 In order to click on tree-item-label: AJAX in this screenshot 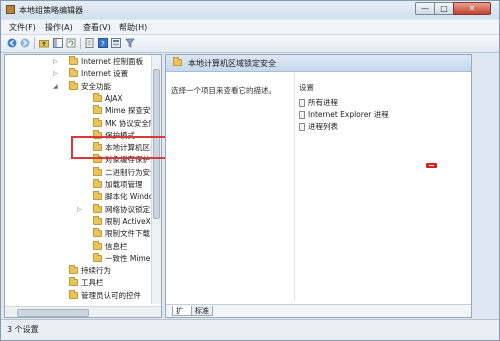, I will do `click(114, 98)`.